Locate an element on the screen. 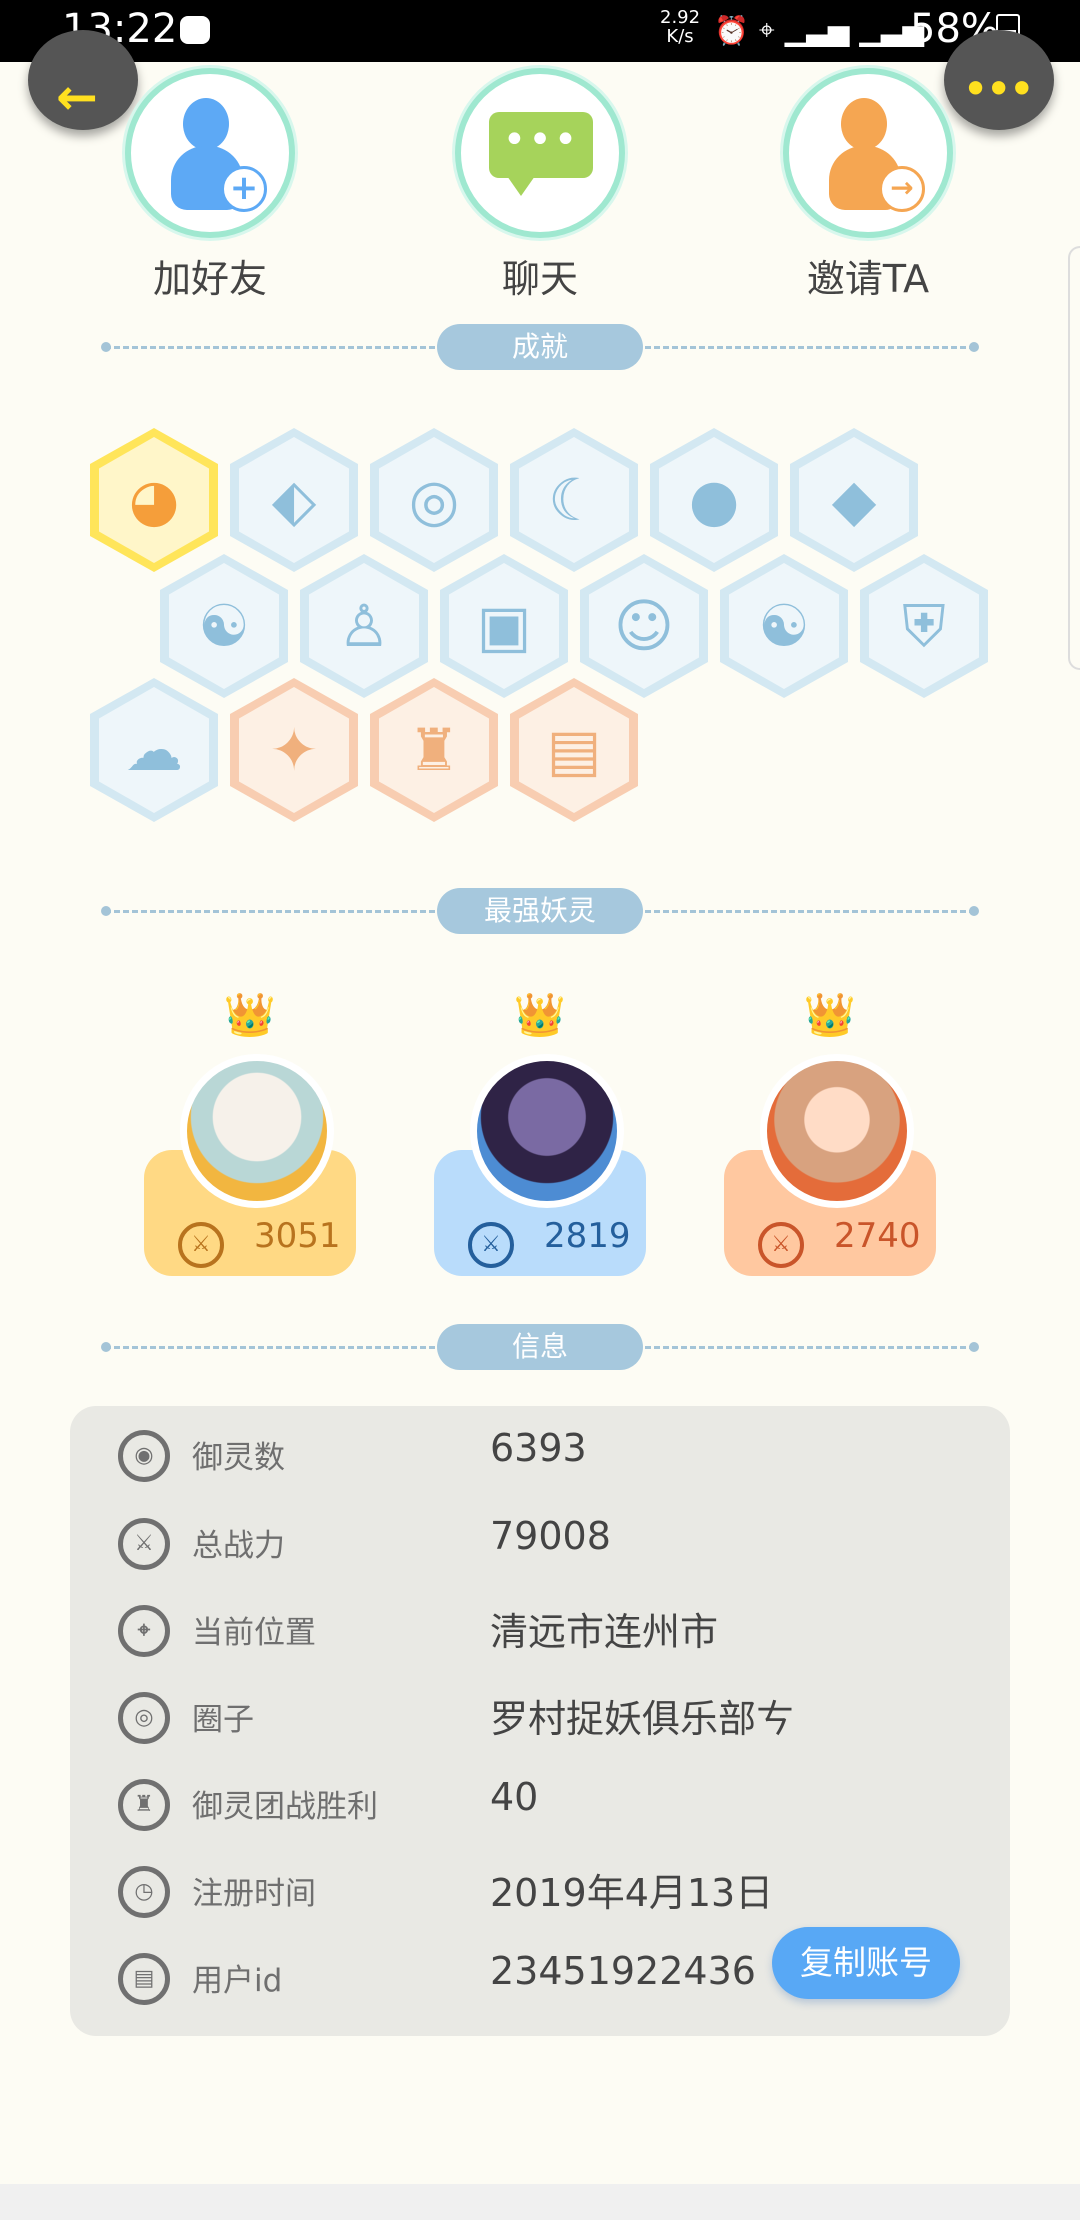 This screenshot has height=2220, width=1080. dragon-icon: ✦ is located at coordinates (294, 750).